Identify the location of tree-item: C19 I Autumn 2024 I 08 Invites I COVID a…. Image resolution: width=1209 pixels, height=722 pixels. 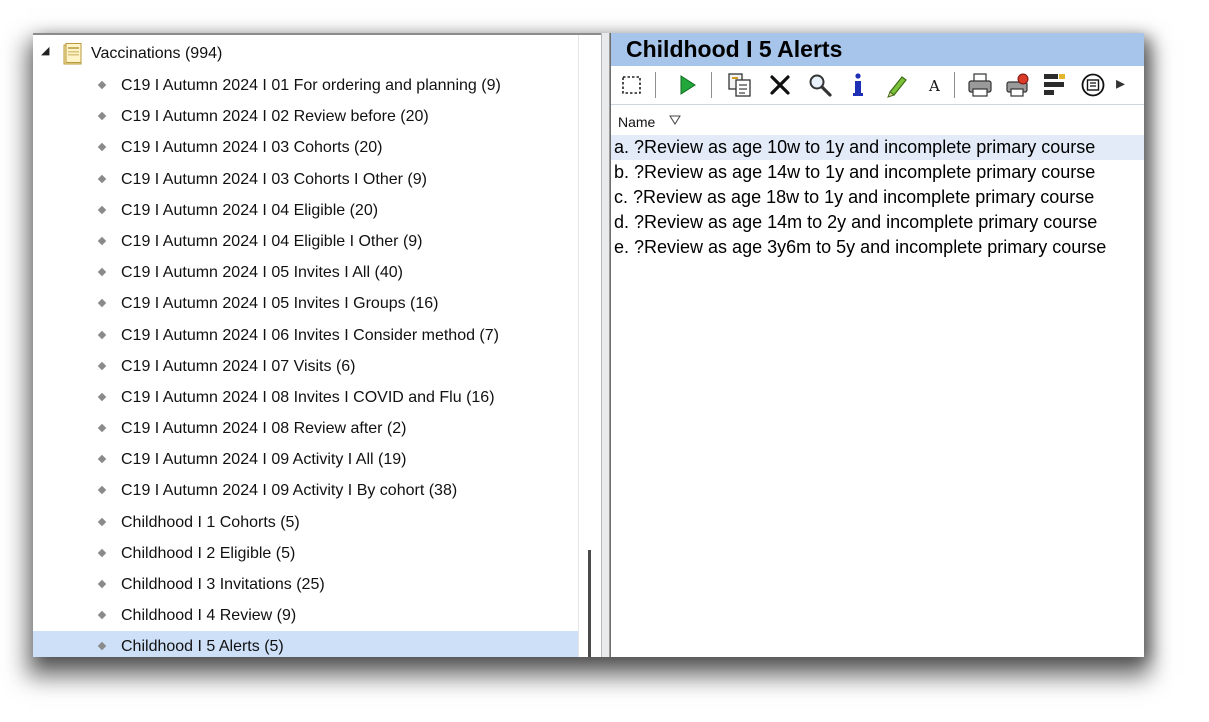
(305, 397).